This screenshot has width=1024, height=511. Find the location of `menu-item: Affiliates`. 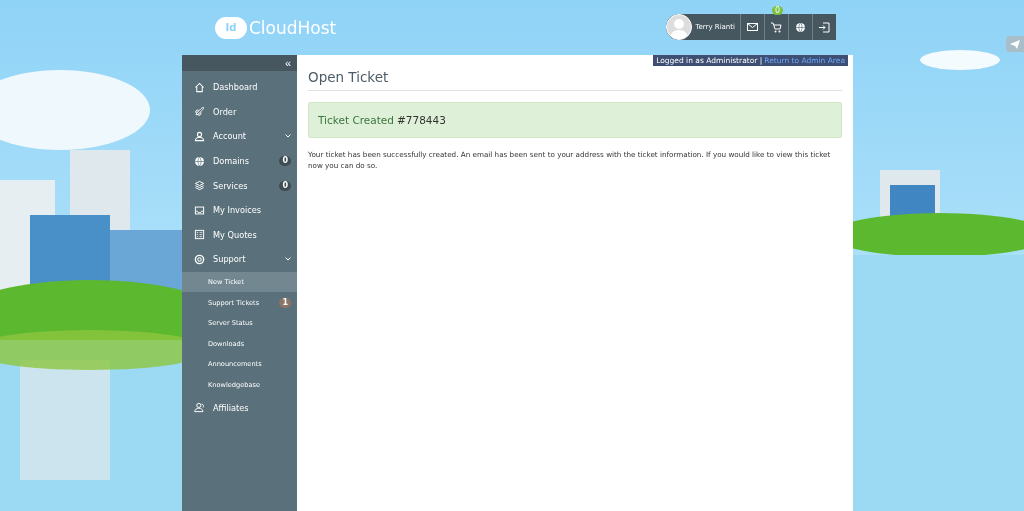

menu-item: Affiliates is located at coordinates (239, 407).